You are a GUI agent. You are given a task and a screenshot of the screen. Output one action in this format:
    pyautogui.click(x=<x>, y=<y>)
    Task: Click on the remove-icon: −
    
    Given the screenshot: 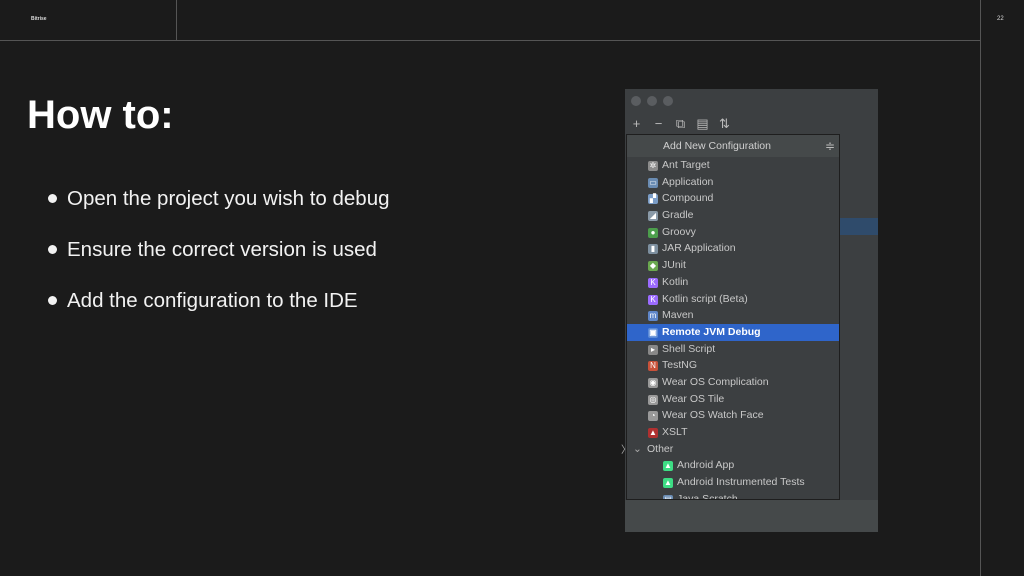 What is the action you would take?
    pyautogui.click(x=658, y=123)
    